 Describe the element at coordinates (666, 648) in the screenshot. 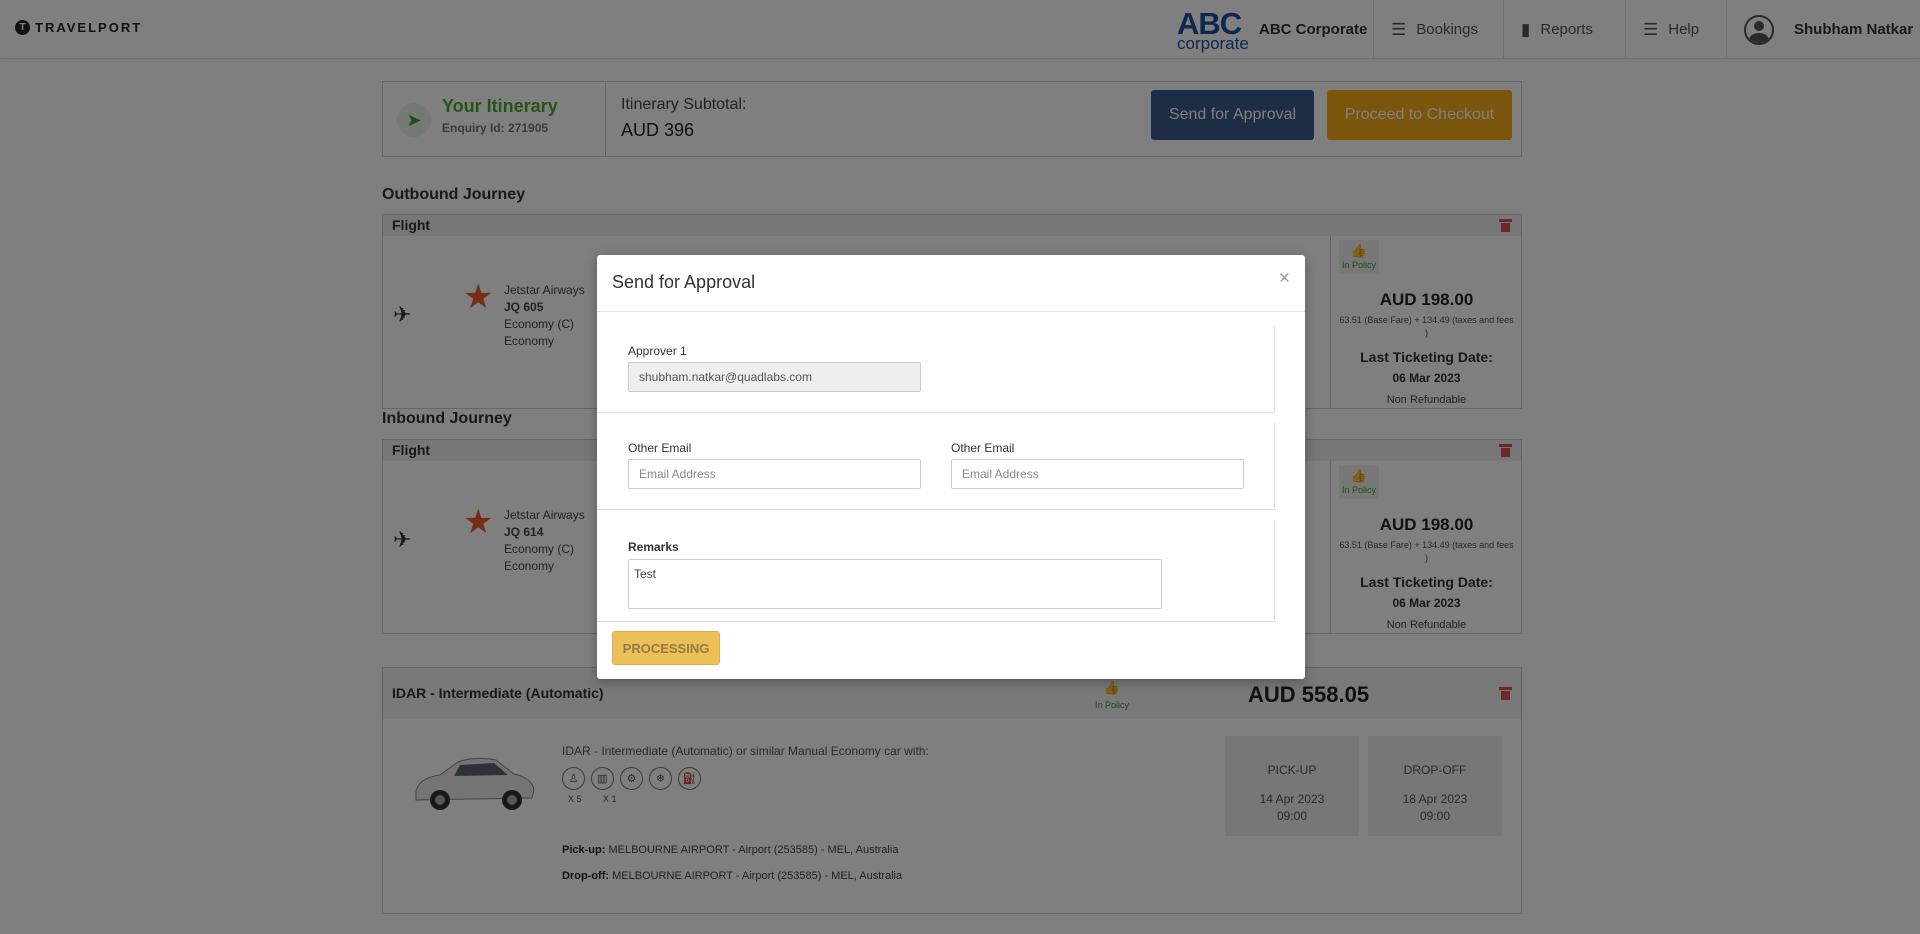

I see `processing-button: PROCESSING` at that location.